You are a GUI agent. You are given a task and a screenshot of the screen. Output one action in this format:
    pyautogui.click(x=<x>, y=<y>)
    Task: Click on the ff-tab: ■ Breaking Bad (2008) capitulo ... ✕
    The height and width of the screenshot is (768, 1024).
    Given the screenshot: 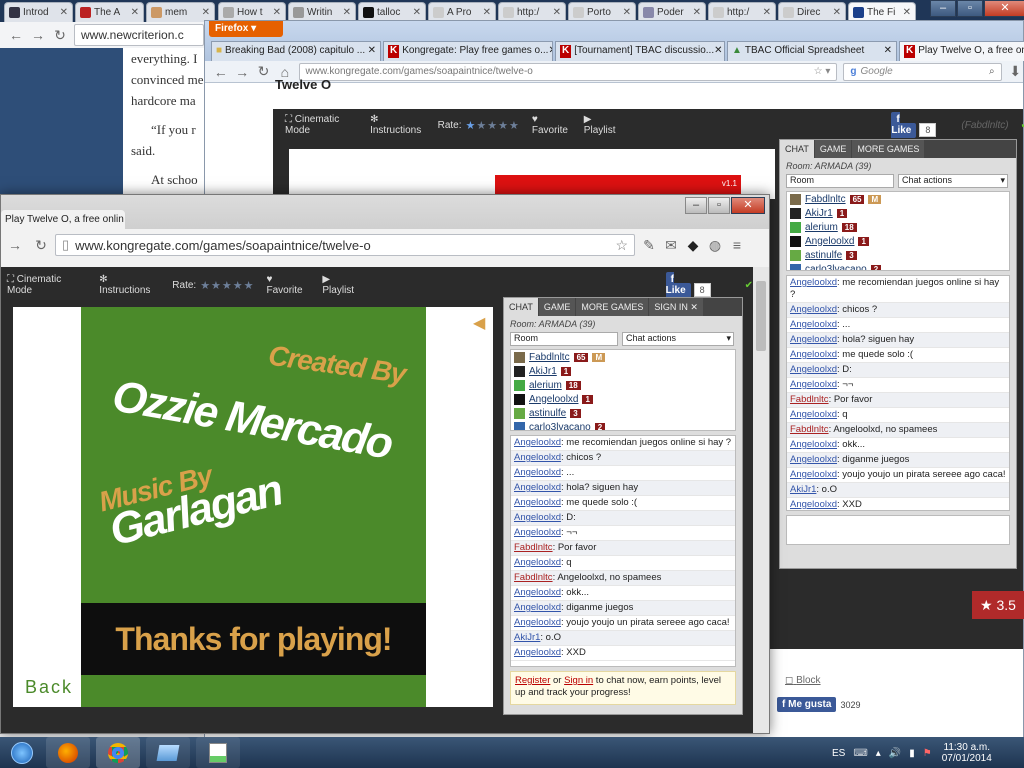 What is the action you would take?
    pyautogui.click(x=296, y=51)
    